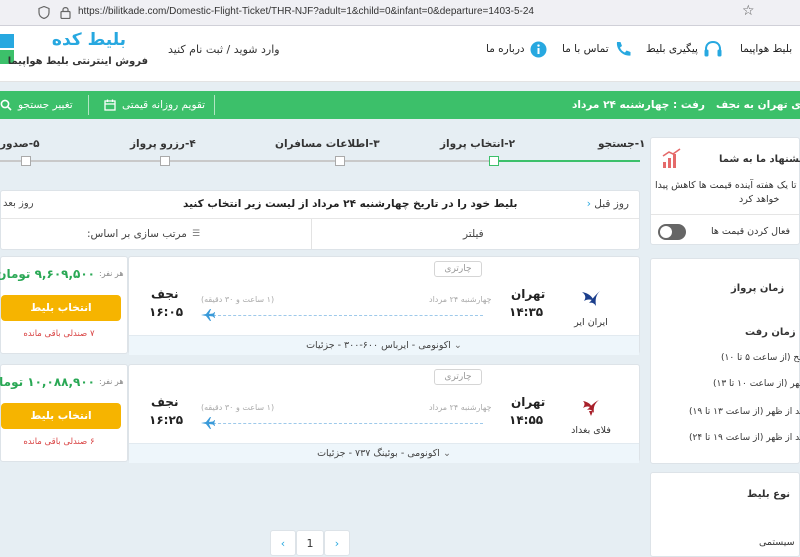 The height and width of the screenshot is (557, 800). I want to click on step-label-3: ۳-اطلاعات مسافران, so click(327, 144).